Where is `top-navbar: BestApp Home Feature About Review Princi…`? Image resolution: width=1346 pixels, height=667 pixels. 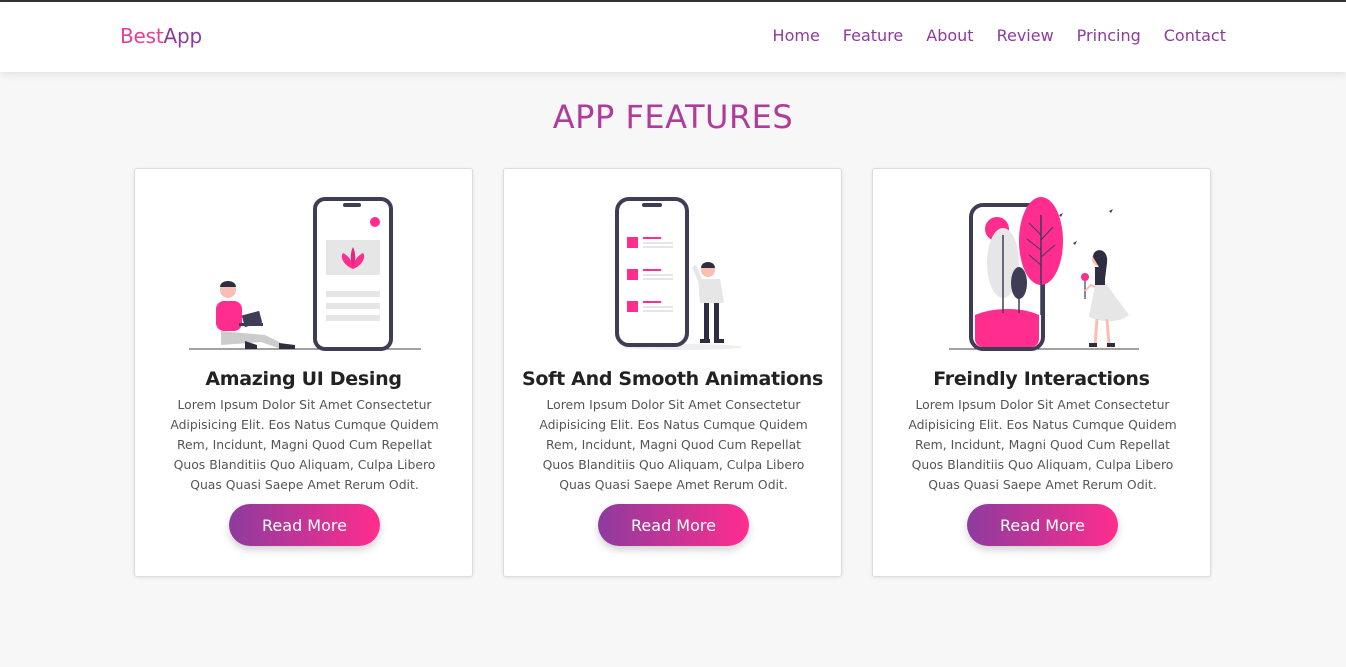
top-navbar: BestApp Home Feature About Review Princi… is located at coordinates (673, 37).